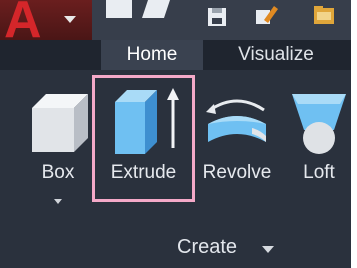  I want to click on tool-label-loft: Loft, so click(319, 172).